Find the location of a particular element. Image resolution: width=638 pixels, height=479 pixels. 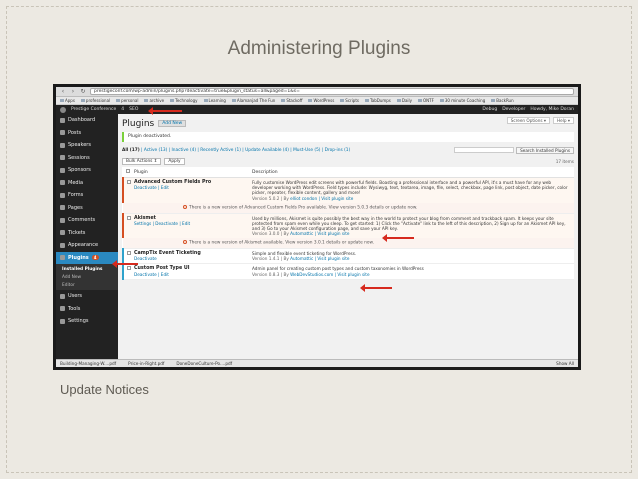

download-item: Price-in-Right.pdf is located at coordinates (146, 363).